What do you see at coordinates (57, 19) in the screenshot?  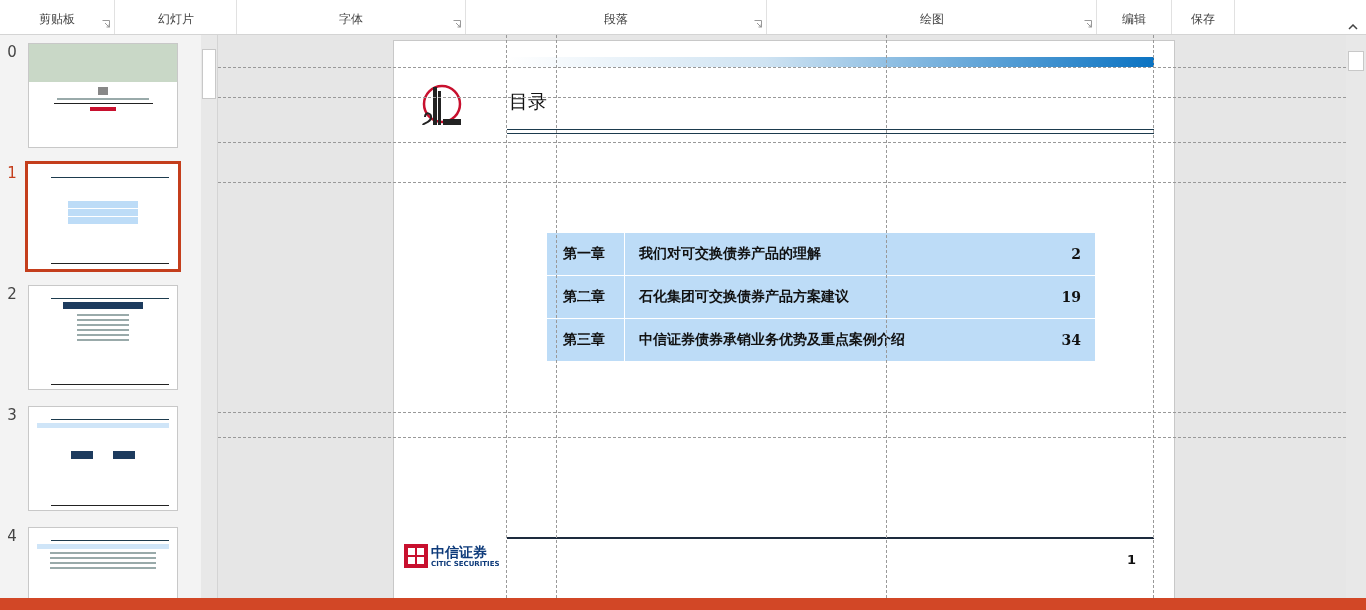 I see `ribbon-group-label: 剪贴板` at bounding box center [57, 19].